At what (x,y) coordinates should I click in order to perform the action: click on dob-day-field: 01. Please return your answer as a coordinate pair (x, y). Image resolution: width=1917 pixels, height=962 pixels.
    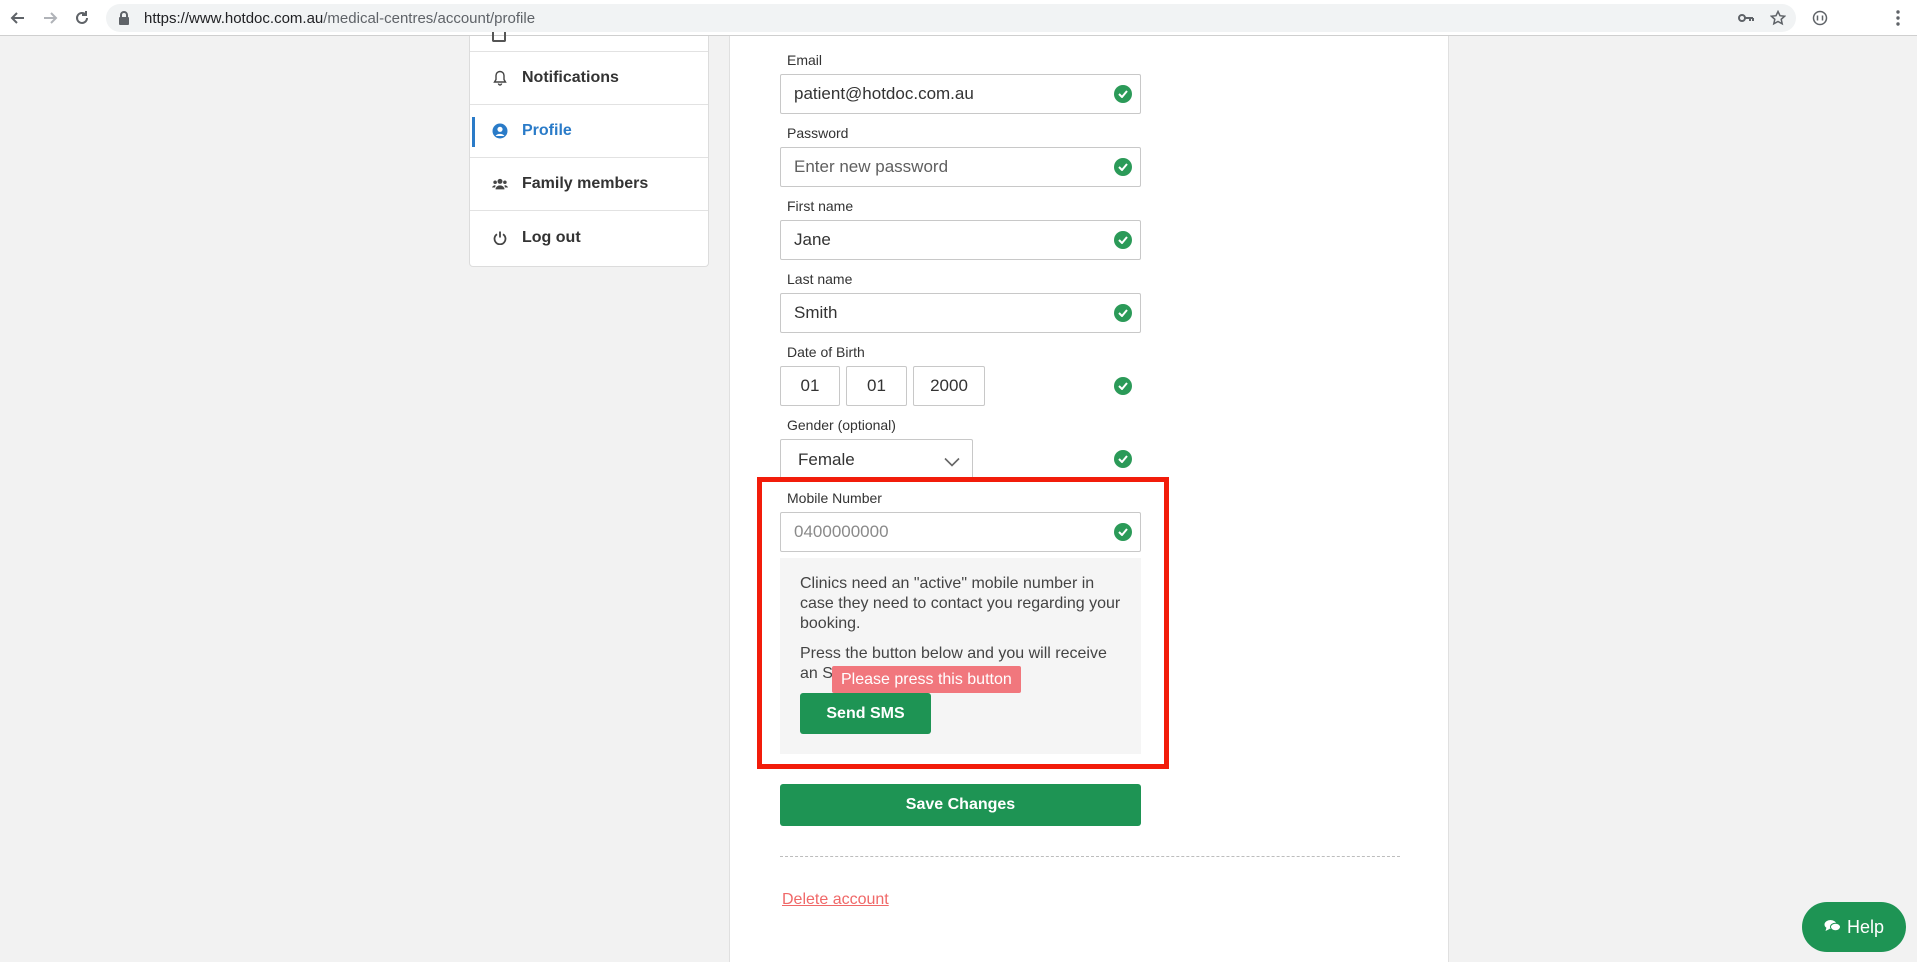
    Looking at the image, I should click on (810, 386).